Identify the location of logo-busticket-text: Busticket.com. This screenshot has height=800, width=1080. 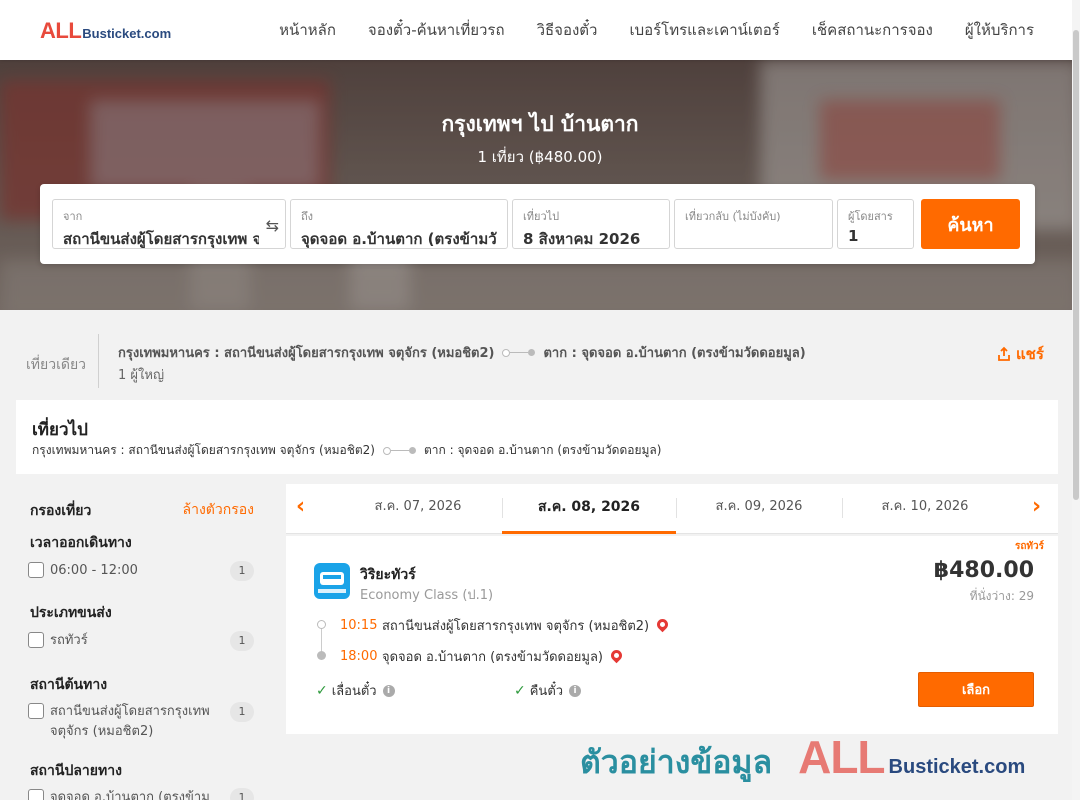
(127, 33).